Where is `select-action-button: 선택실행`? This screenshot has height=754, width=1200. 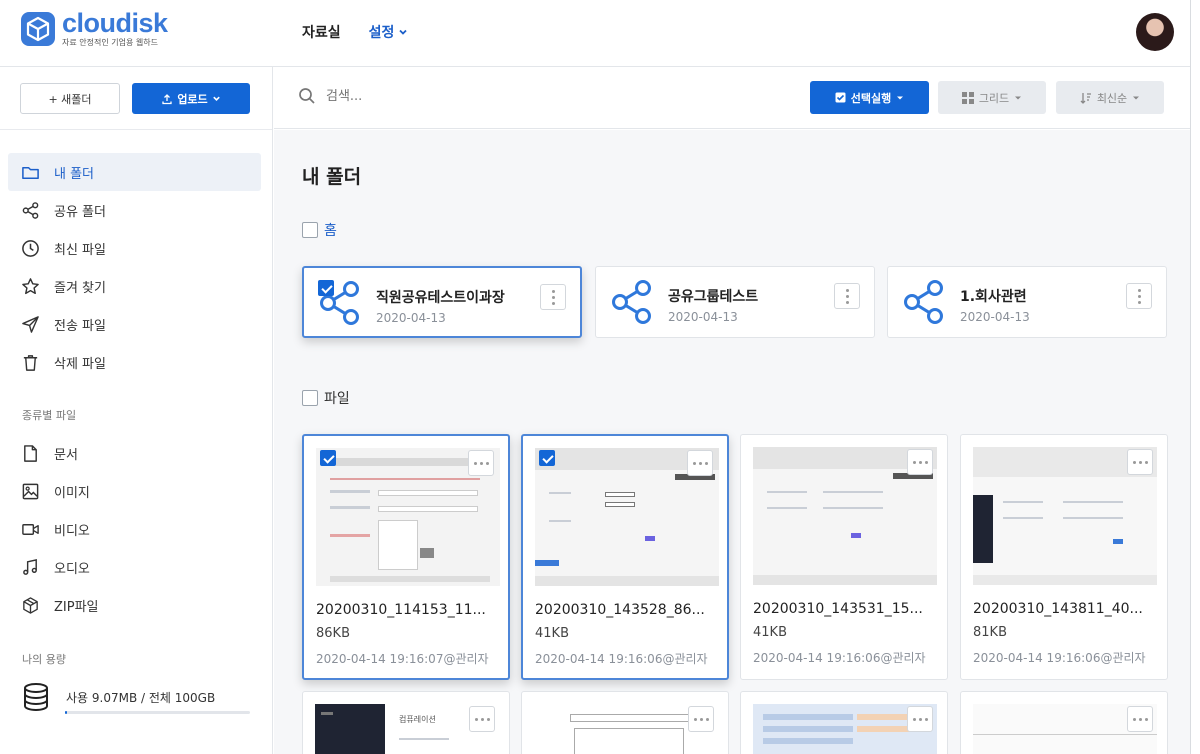
select-action-button: 선택실행 is located at coordinates (869, 97).